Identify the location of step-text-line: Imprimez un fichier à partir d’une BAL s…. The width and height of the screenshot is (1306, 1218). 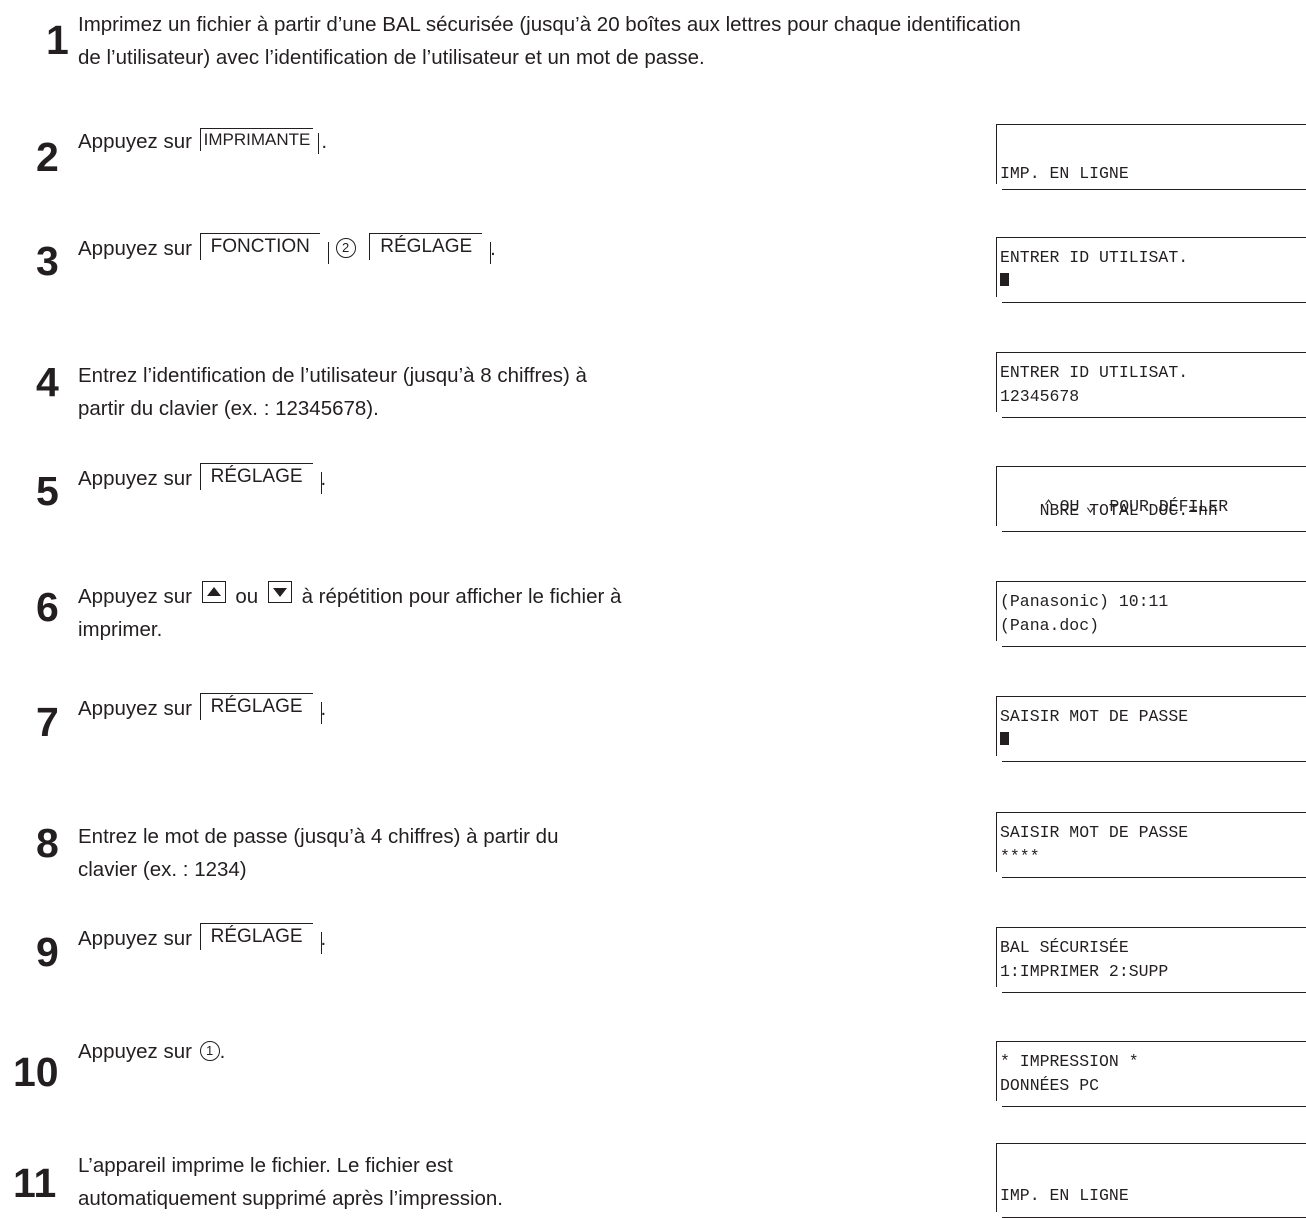
(549, 24).